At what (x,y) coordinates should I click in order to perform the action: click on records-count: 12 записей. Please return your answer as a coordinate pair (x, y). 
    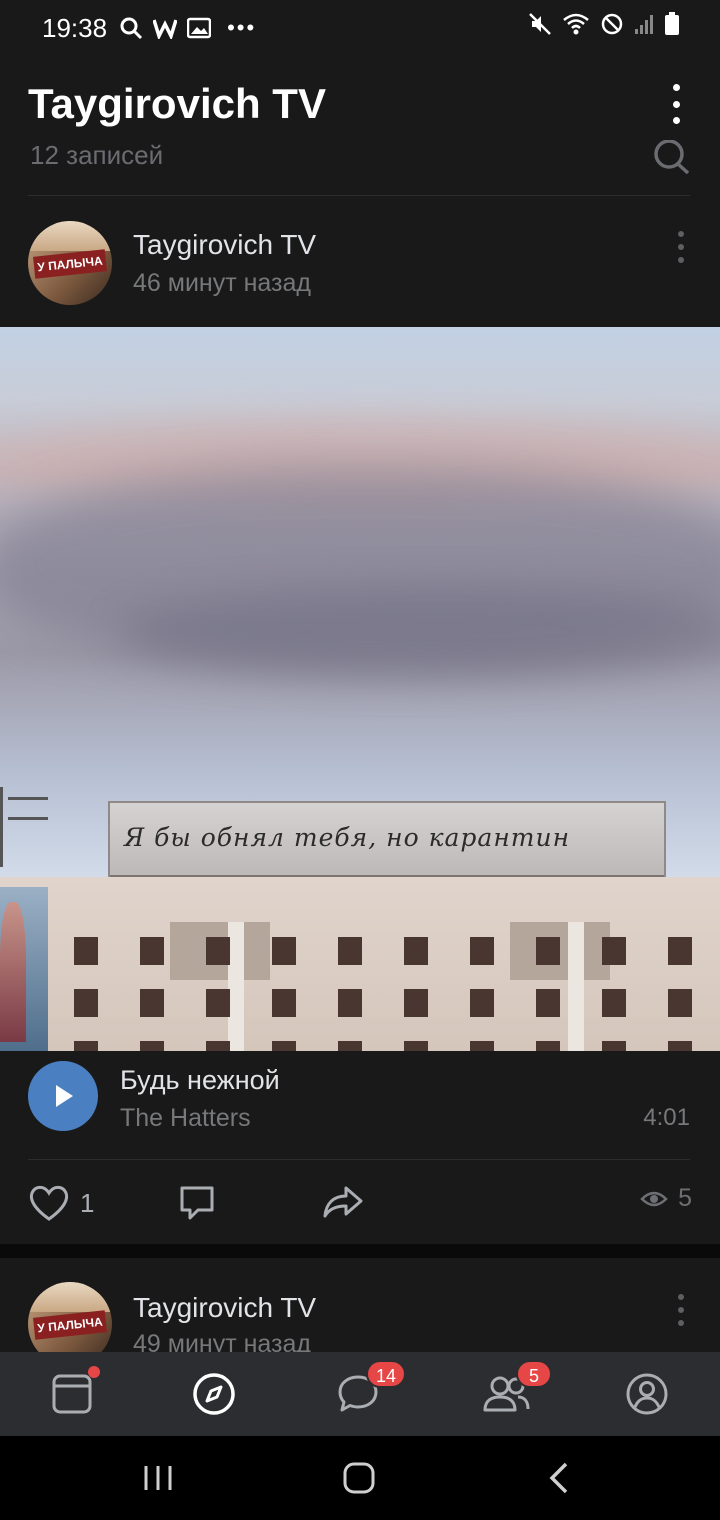
    Looking at the image, I should click on (97, 155).